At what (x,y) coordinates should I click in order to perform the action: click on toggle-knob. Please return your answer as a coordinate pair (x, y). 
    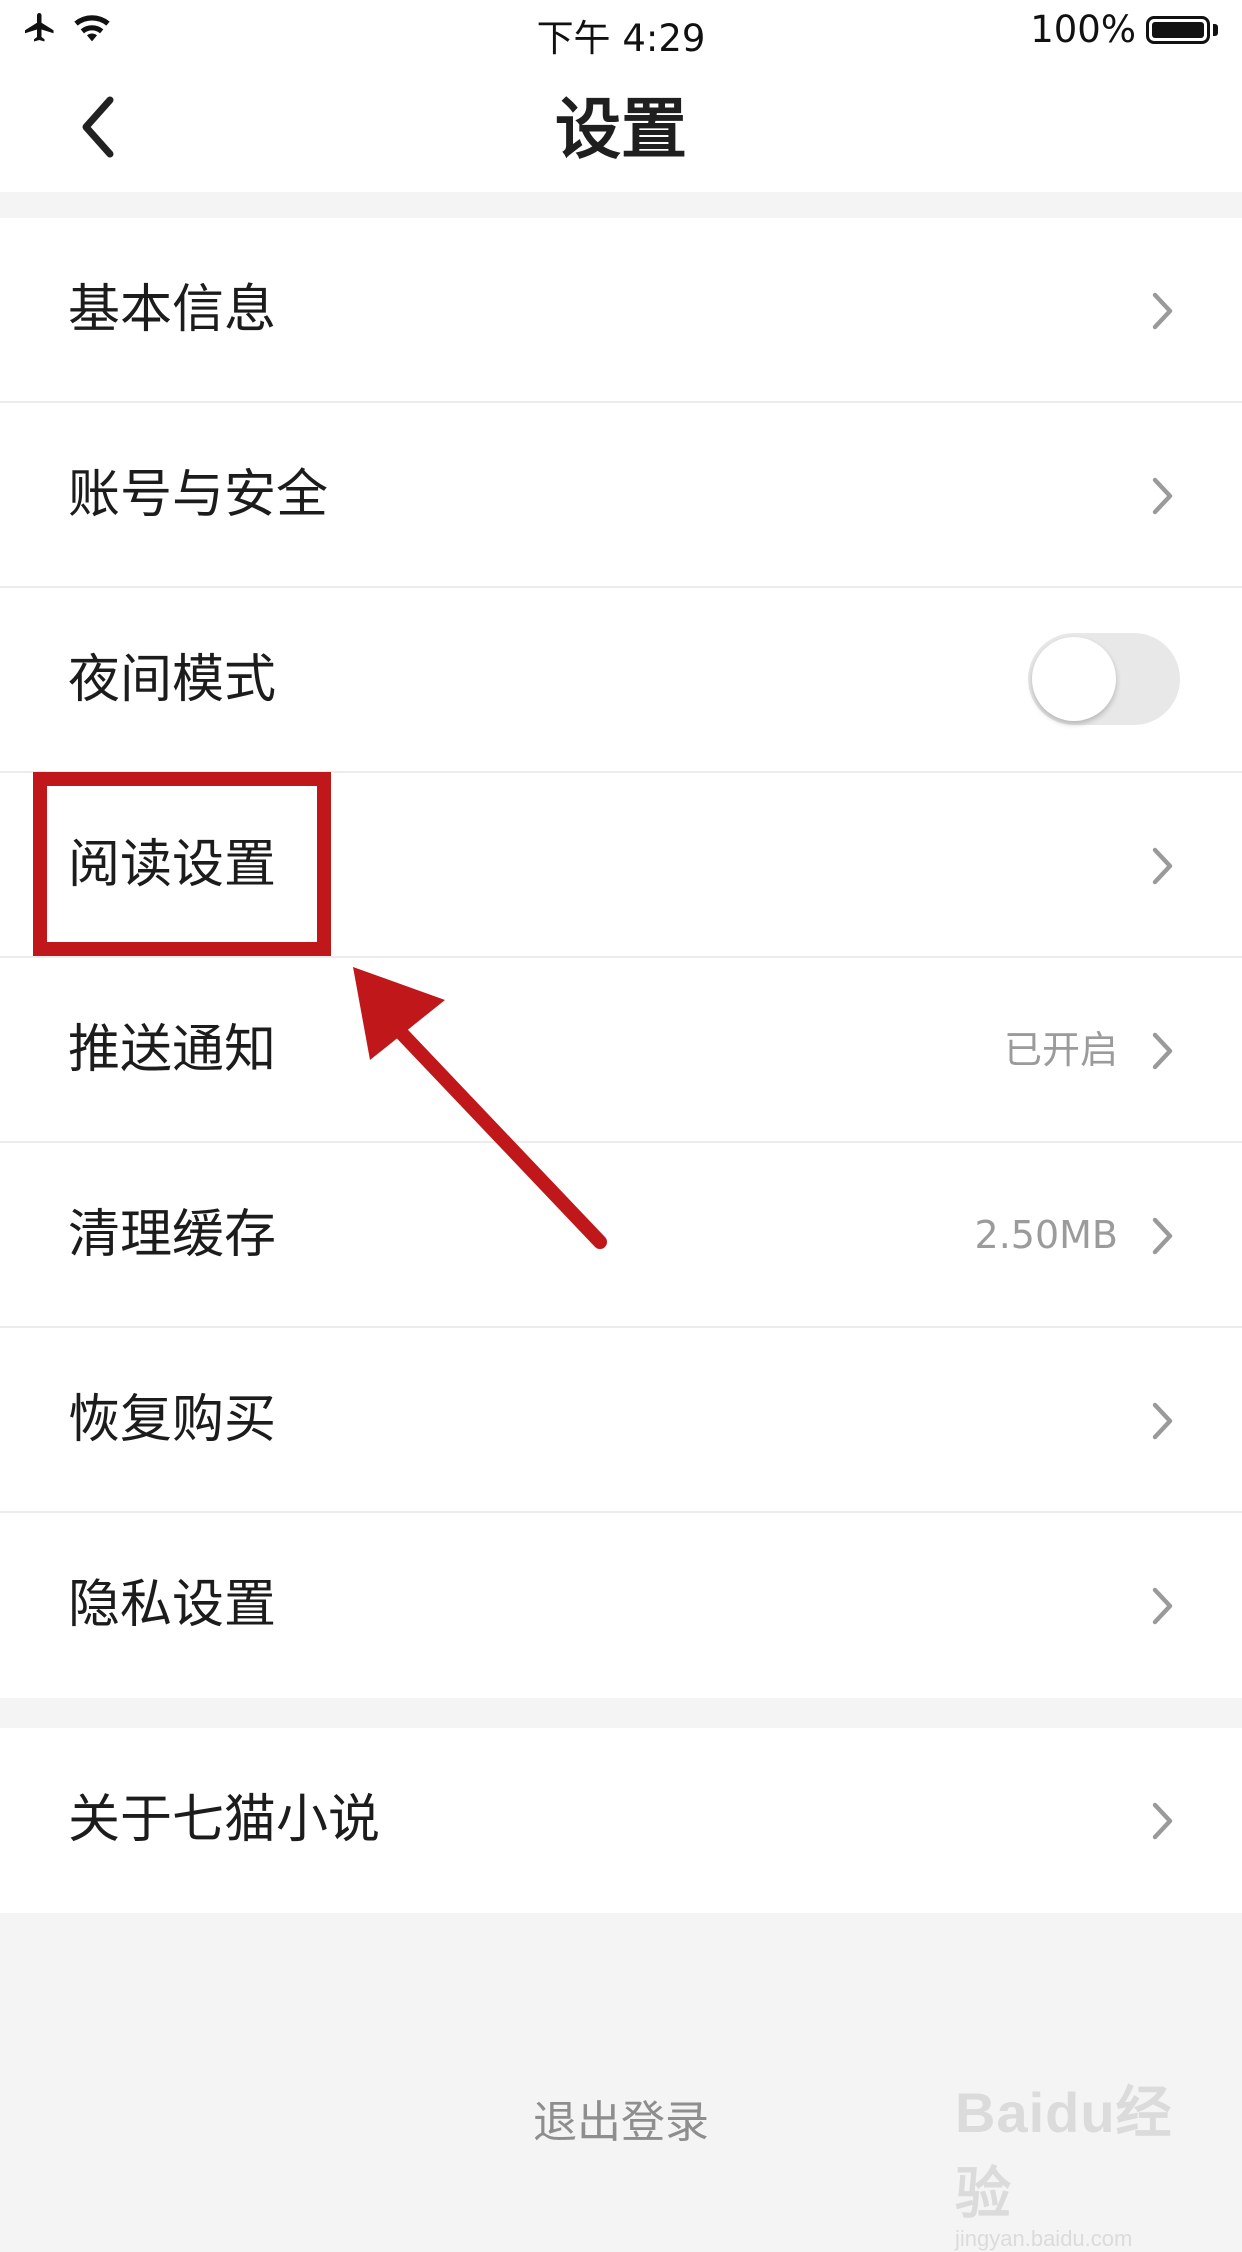
    Looking at the image, I should click on (1074, 679).